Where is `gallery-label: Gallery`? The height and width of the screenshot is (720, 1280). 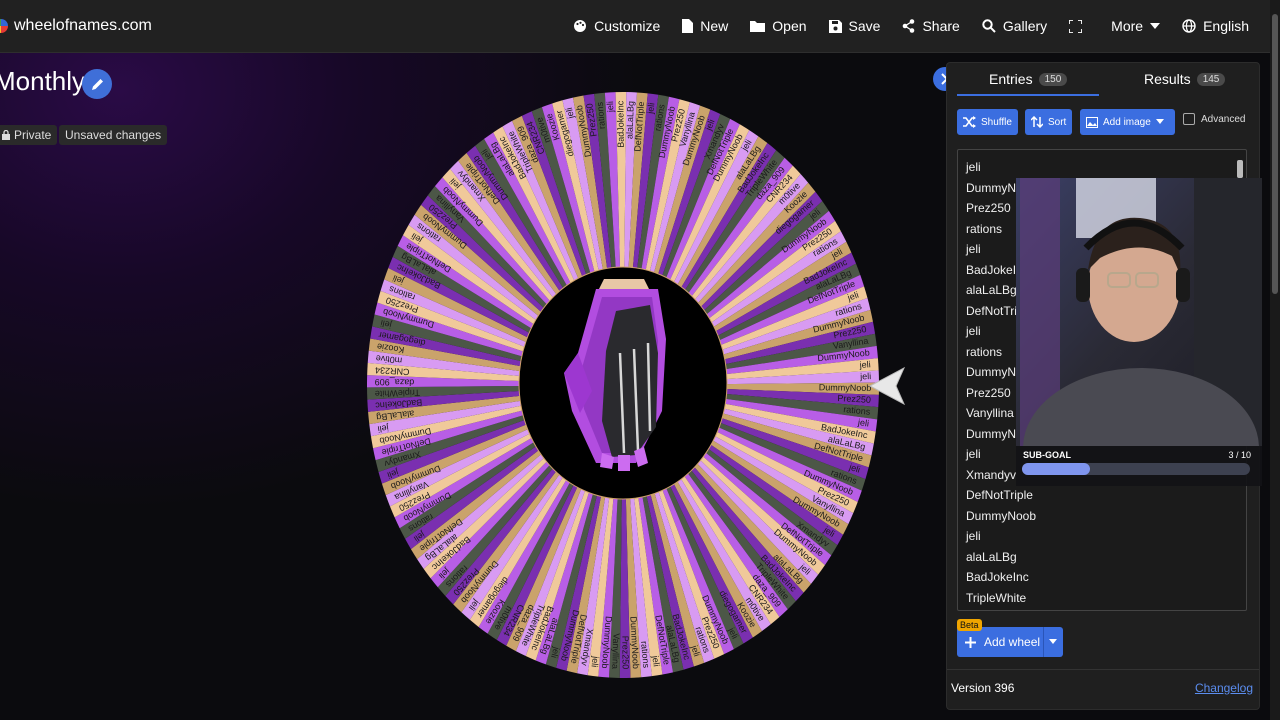
gallery-label: Gallery is located at coordinates (1025, 26).